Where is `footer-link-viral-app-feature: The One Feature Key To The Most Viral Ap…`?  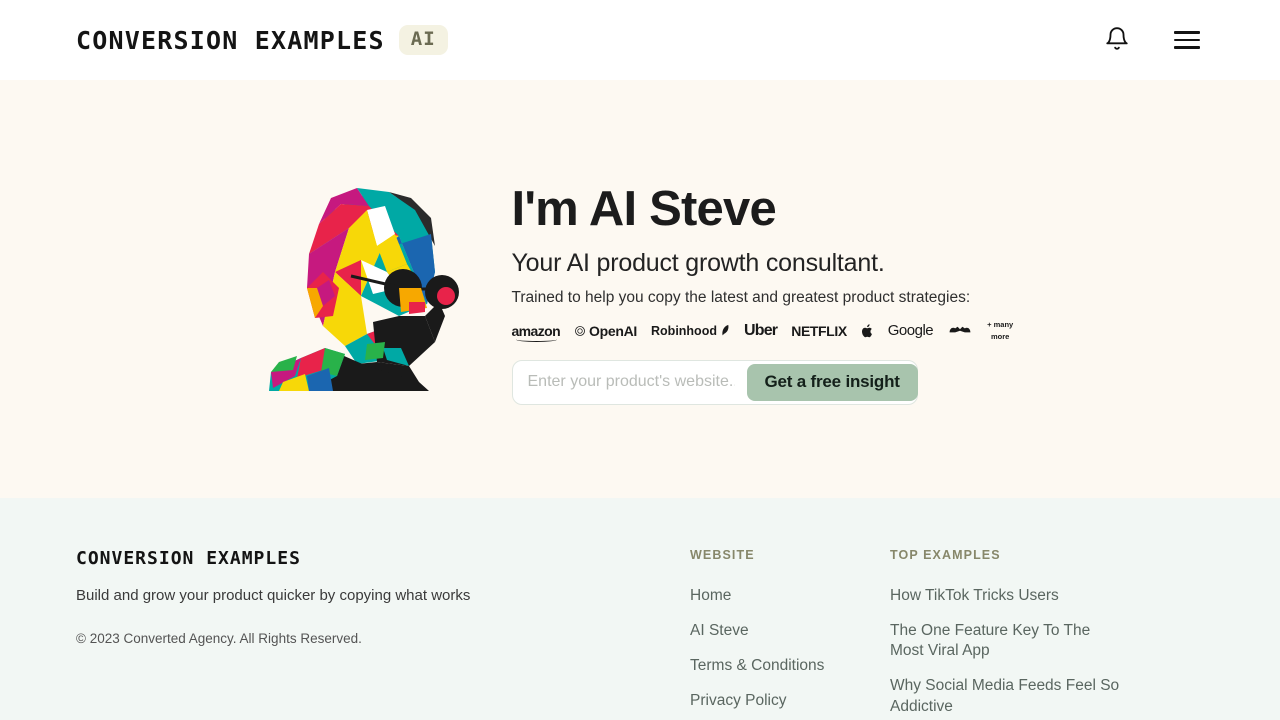 footer-link-viral-app-feature: The One Feature Key To The Most Viral Ap… is located at coordinates (1007, 641).